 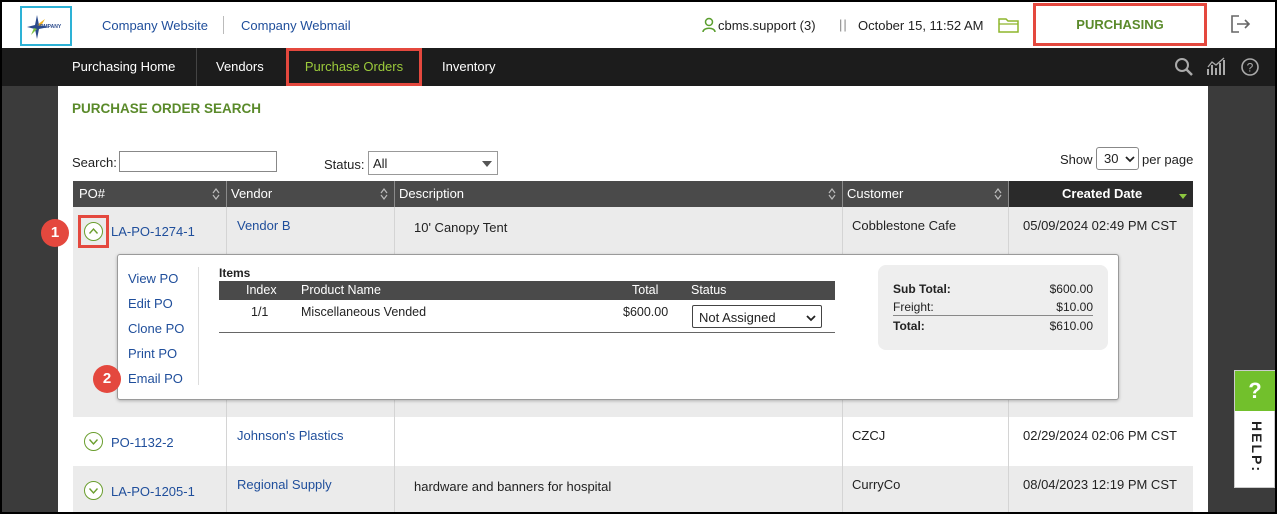 What do you see at coordinates (431, 194) in the screenshot?
I see `col-header-description: Description` at bounding box center [431, 194].